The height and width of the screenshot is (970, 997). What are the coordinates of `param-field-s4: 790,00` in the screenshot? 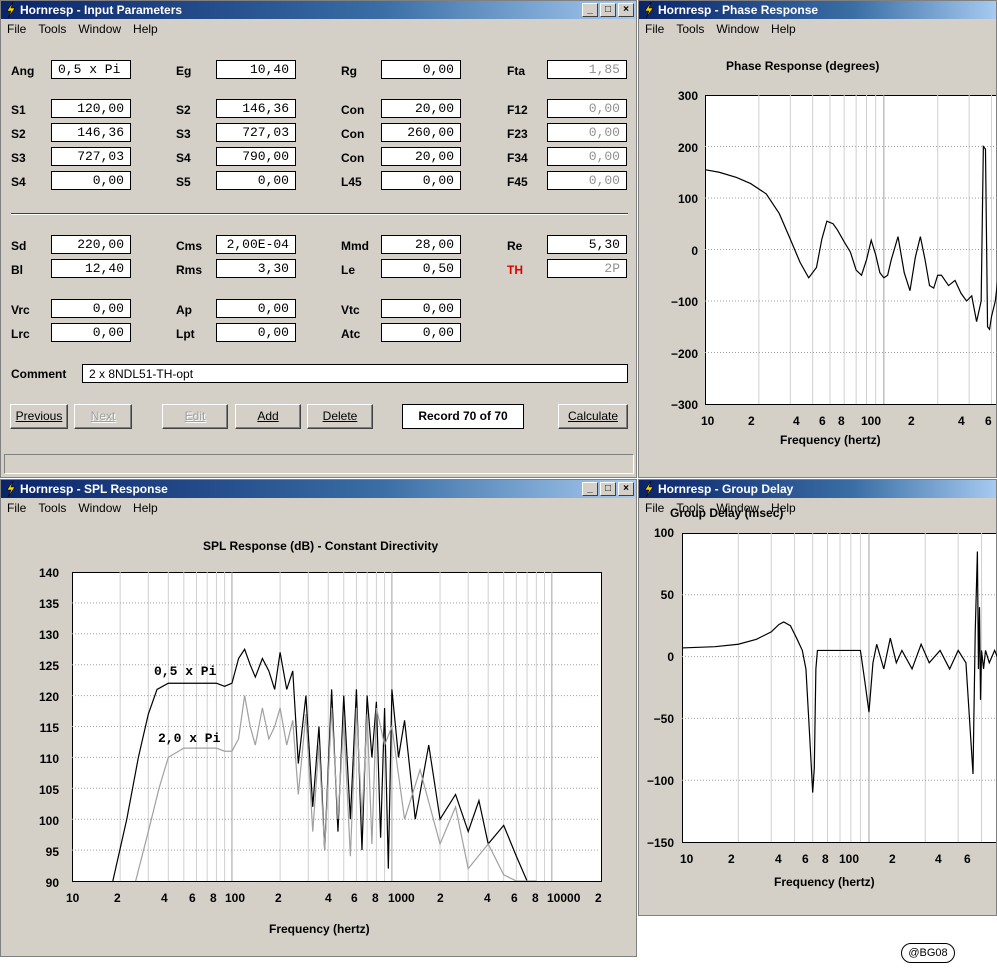 It's located at (256, 156).